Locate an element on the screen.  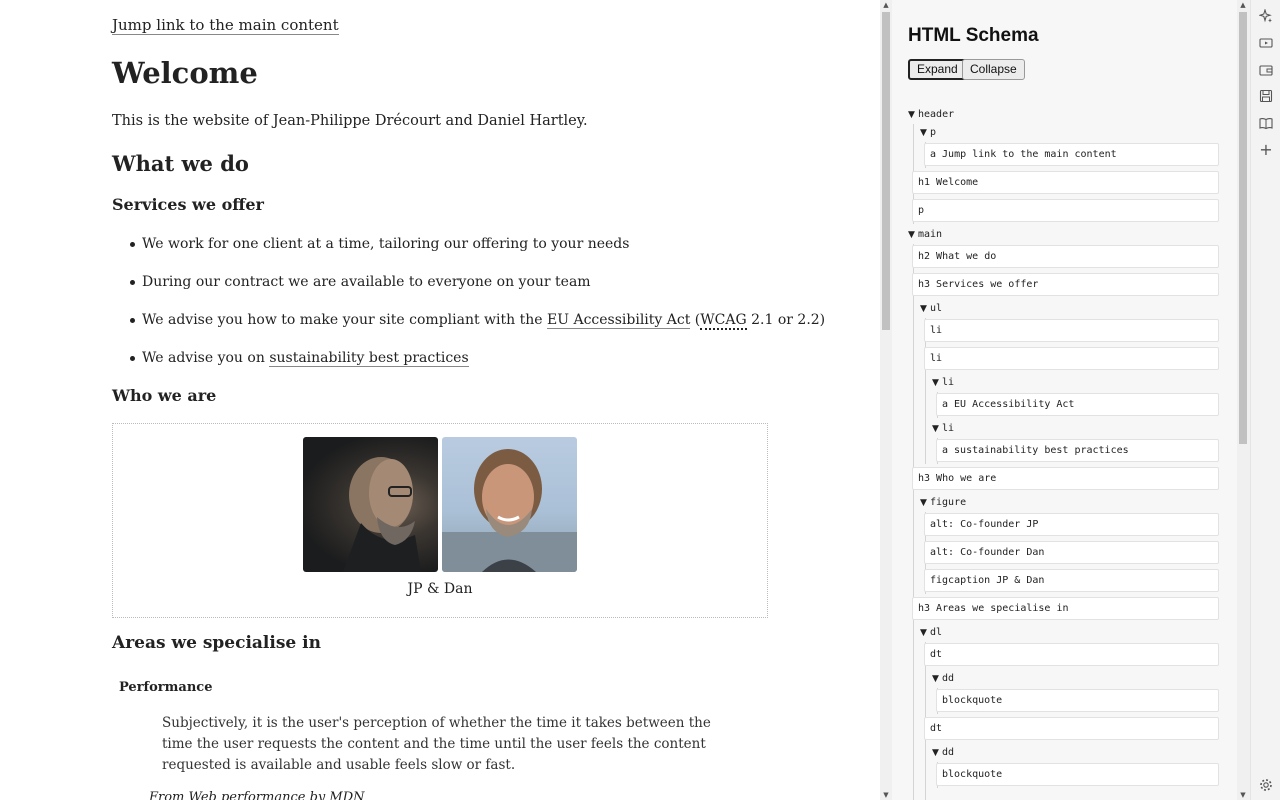
tree-leaf-h1: h1 Welcome is located at coordinates (1065, 182).